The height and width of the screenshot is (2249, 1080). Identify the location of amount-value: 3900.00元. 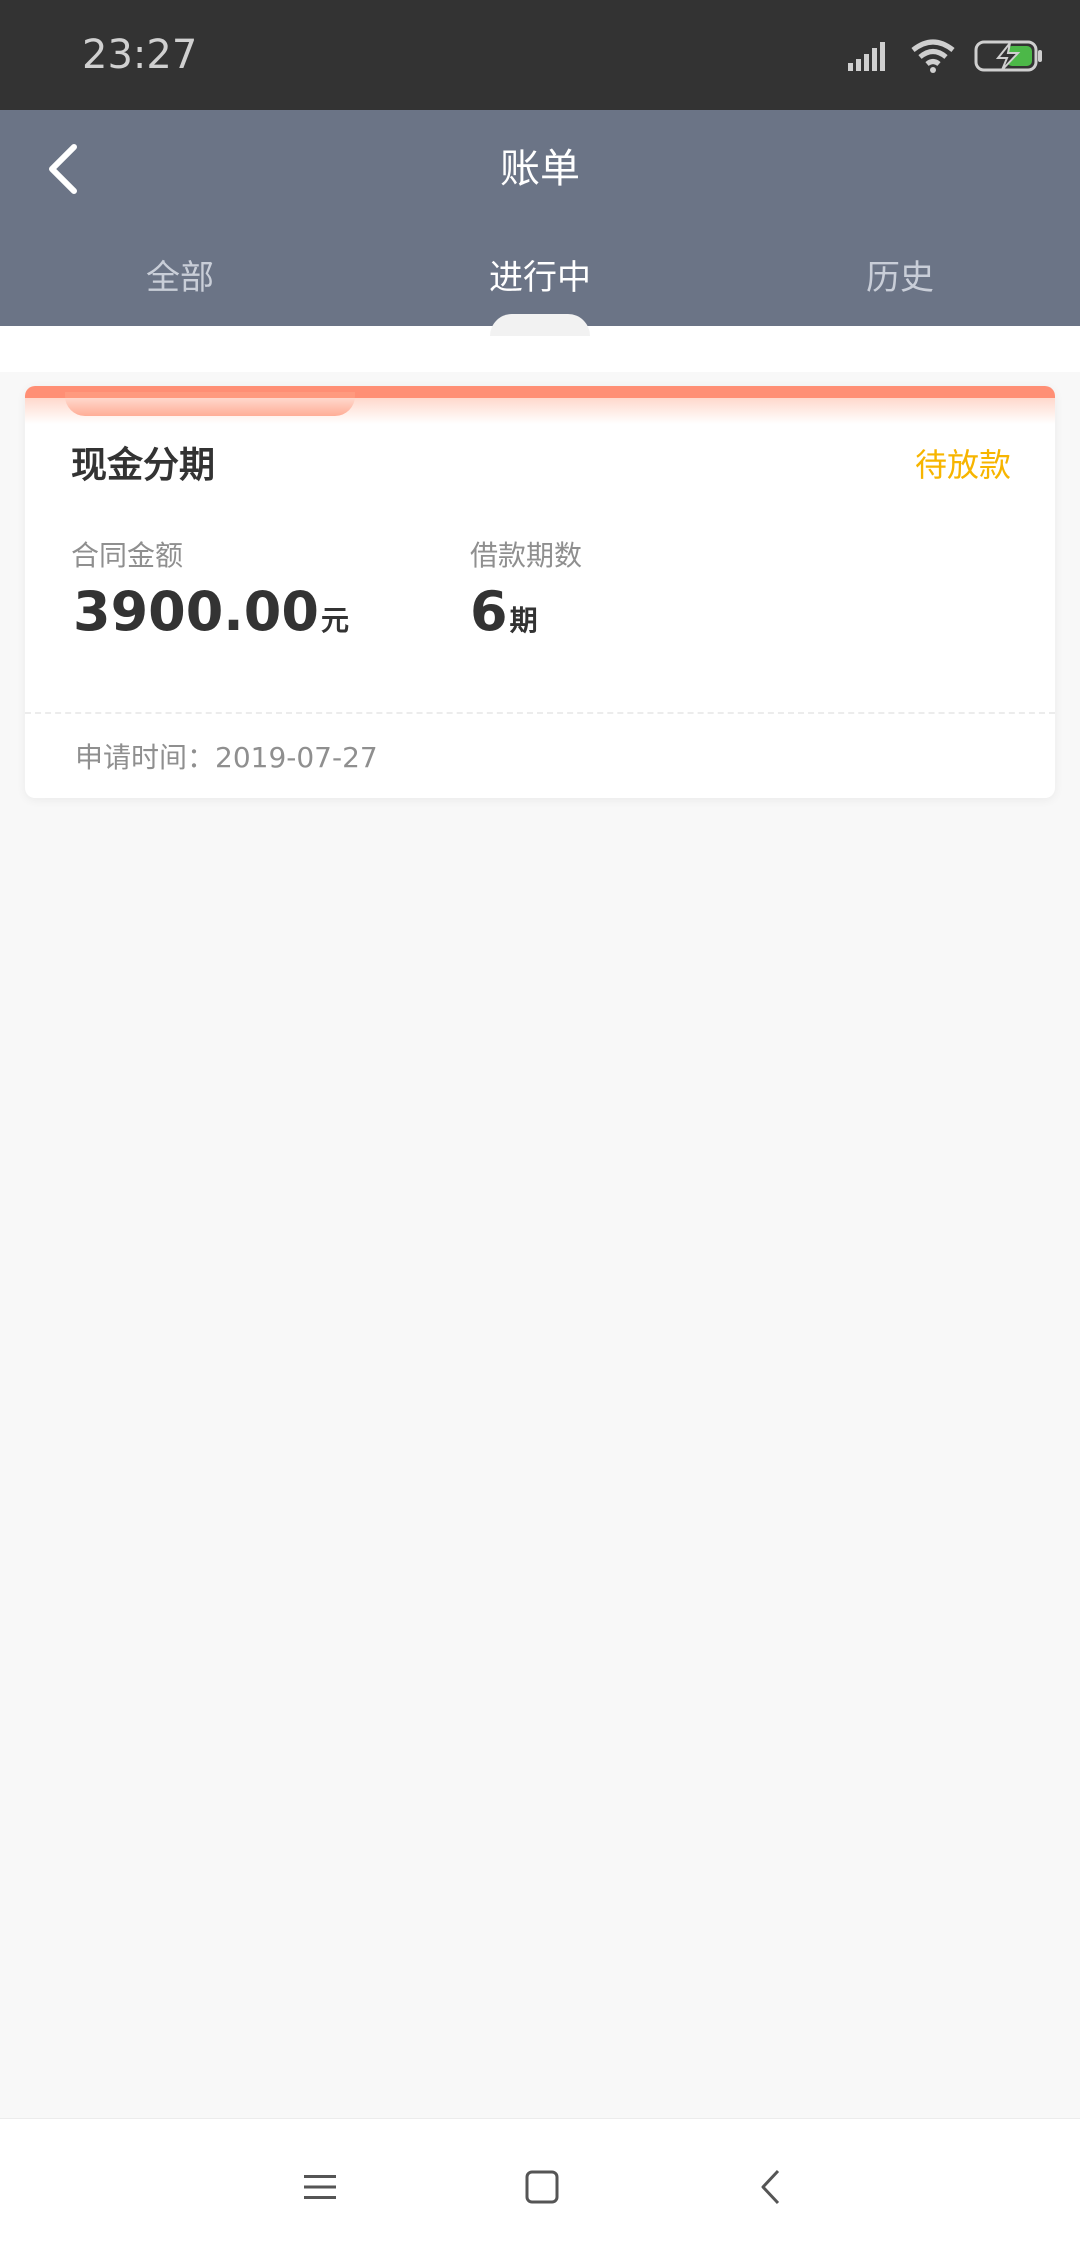
(211, 611).